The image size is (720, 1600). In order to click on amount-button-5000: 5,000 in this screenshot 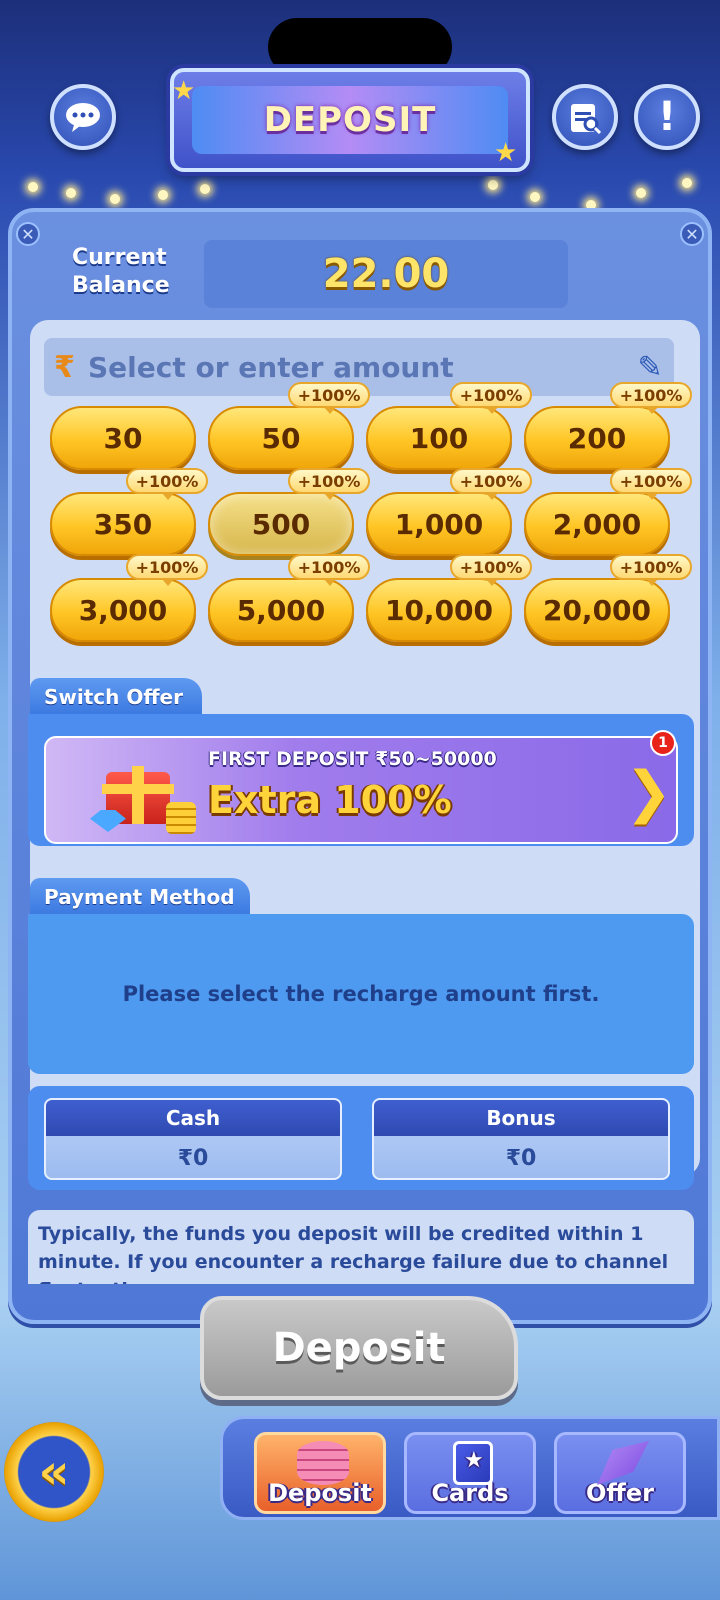, I will do `click(281, 610)`.